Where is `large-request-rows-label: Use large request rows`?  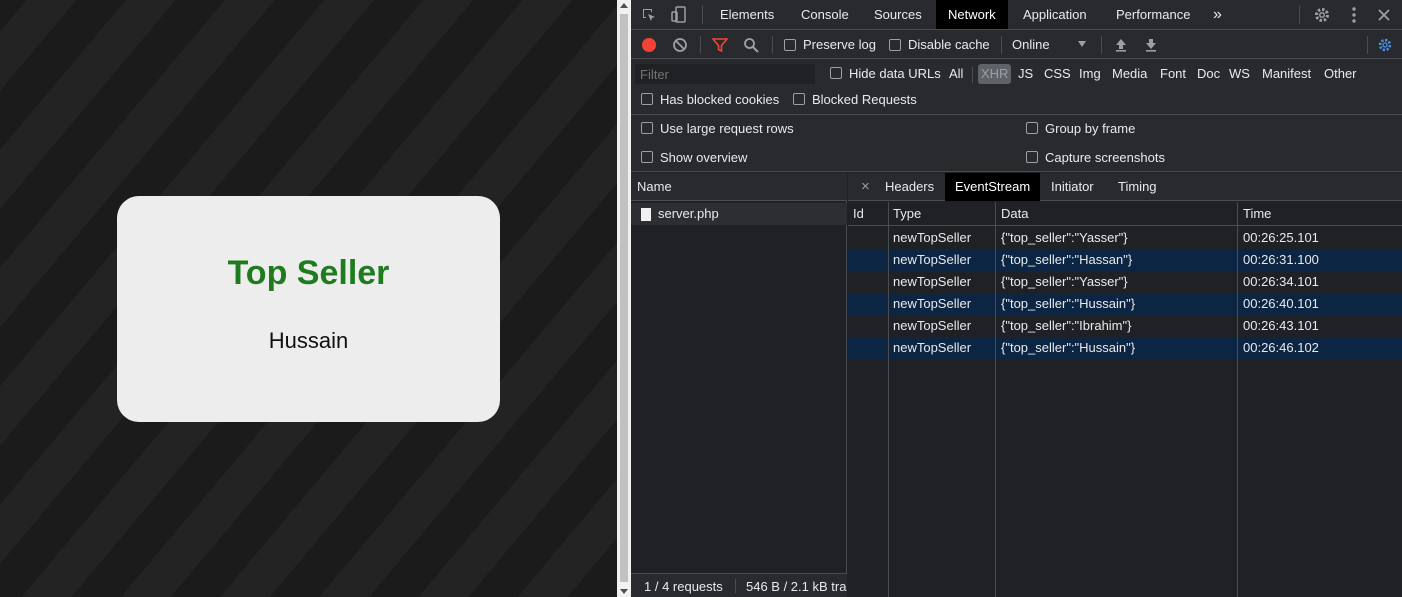
large-request-rows-label: Use large request rows is located at coordinates (727, 128).